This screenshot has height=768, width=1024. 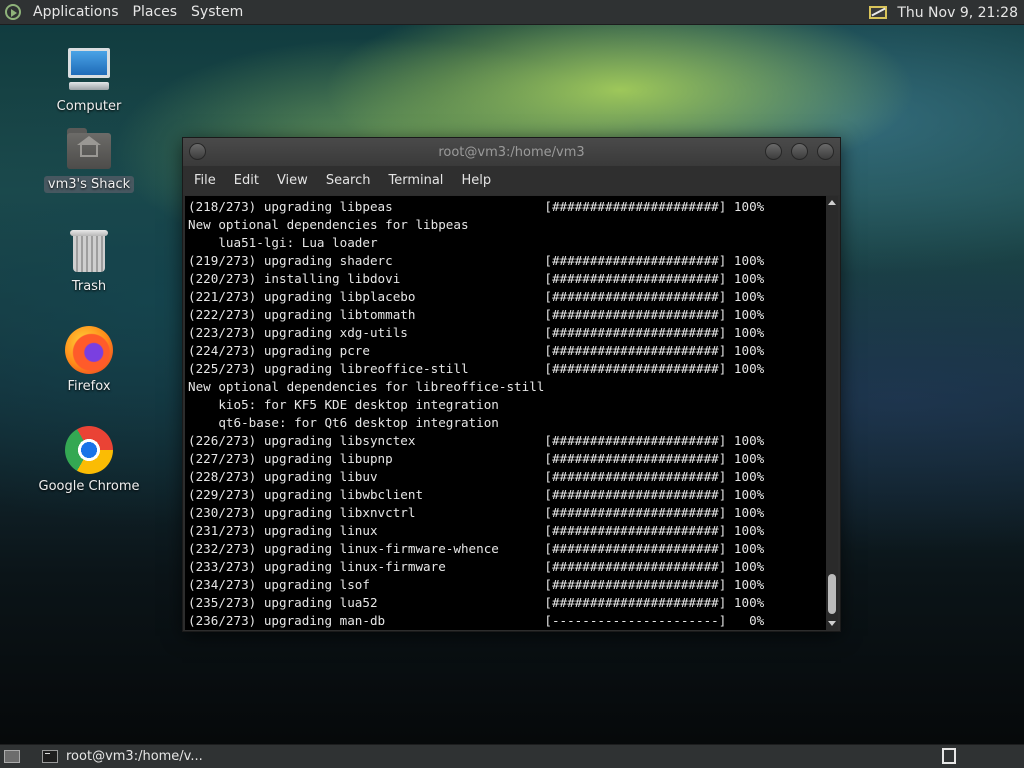 I want to click on menu-help: Help, so click(x=476, y=180).